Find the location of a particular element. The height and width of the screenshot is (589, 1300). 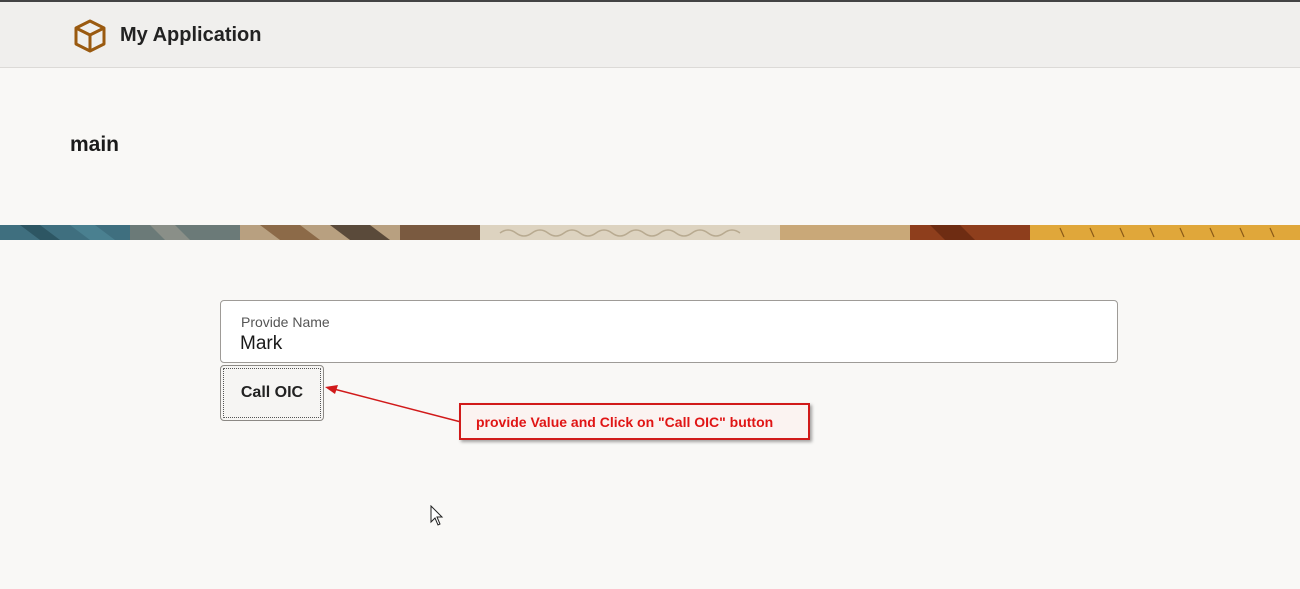

page-title: main is located at coordinates (95, 144).